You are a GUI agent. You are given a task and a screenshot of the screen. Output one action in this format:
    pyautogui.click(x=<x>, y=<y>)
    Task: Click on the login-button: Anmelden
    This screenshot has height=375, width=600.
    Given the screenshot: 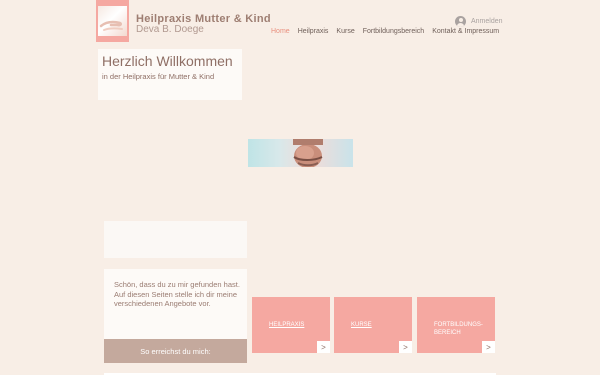 What is the action you would take?
    pyautogui.click(x=479, y=21)
    